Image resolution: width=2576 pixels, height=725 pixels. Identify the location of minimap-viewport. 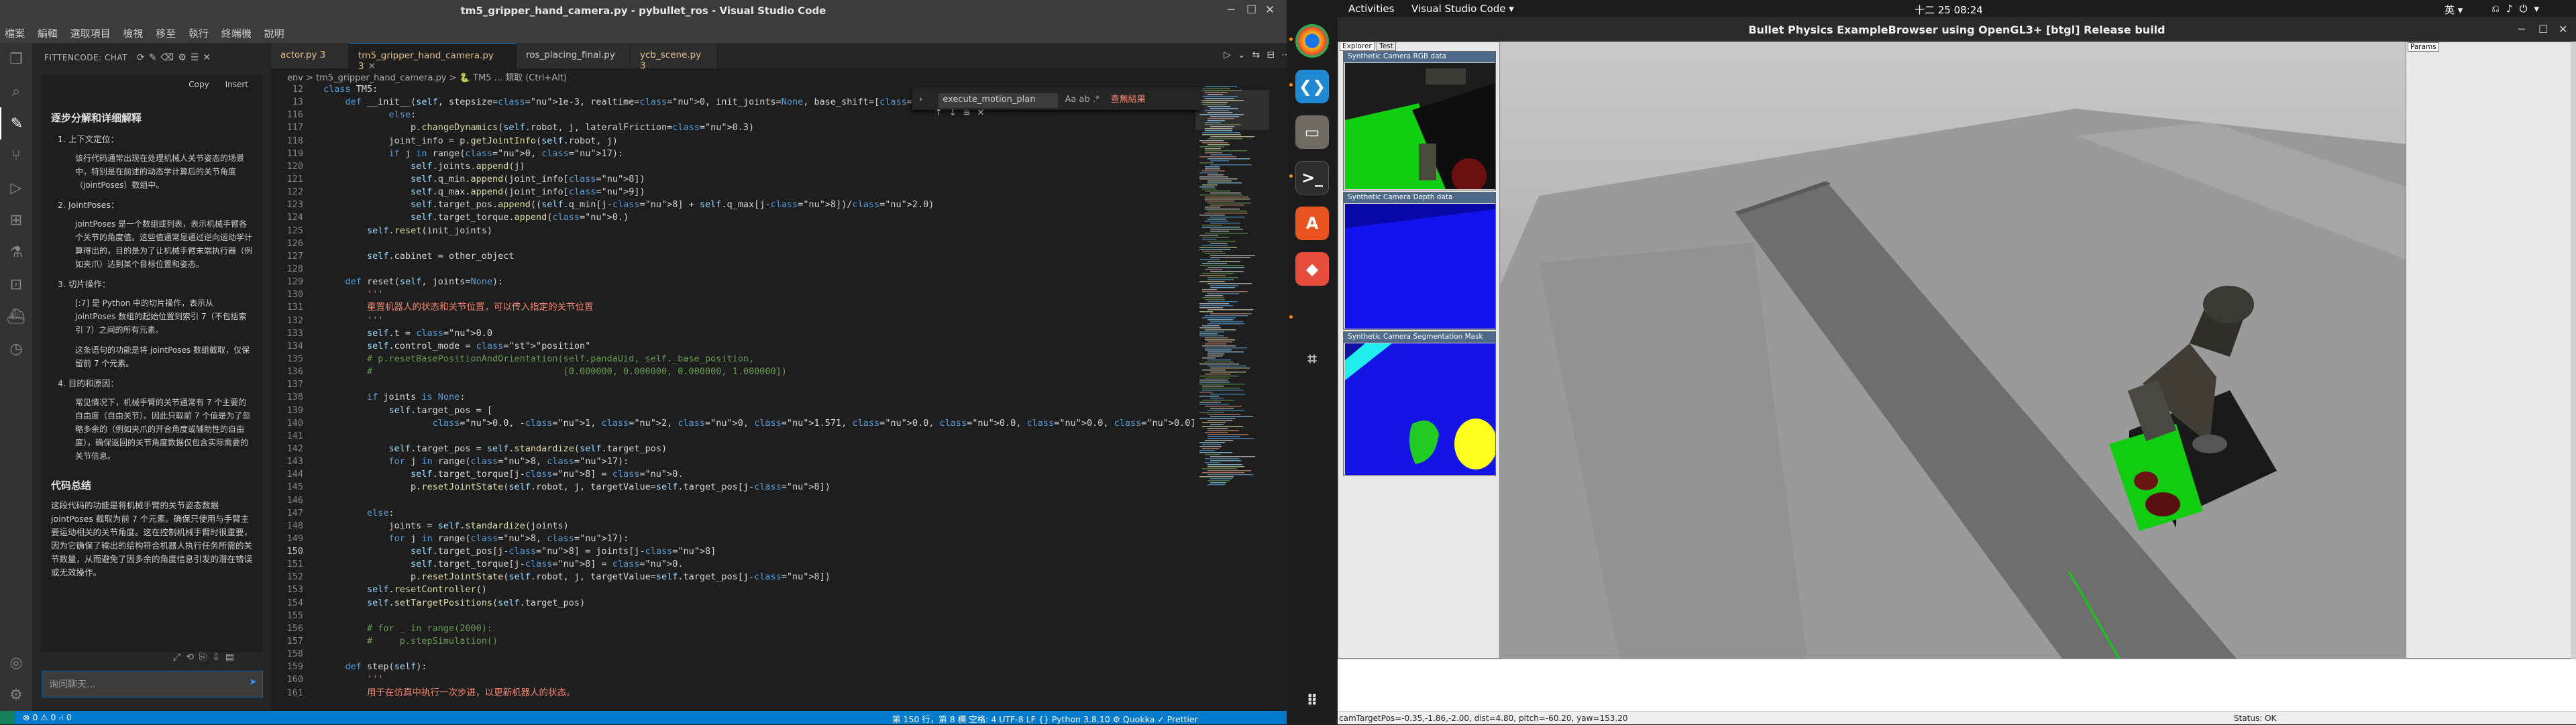
(1232, 110).